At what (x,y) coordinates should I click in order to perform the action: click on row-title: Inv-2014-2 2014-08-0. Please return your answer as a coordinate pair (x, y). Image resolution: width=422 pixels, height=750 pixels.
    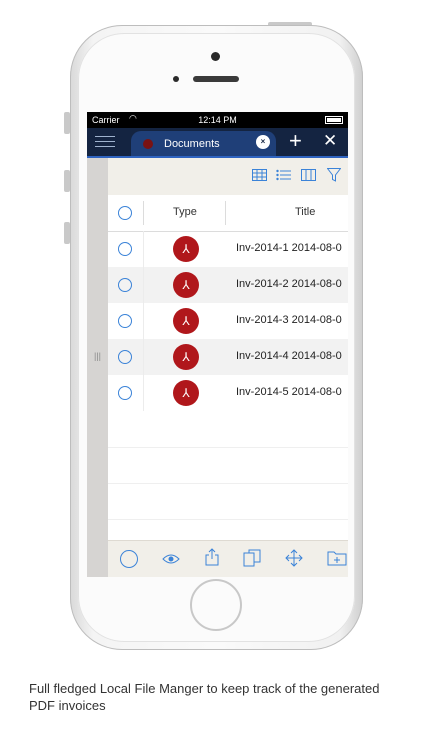
    Looking at the image, I should click on (289, 284).